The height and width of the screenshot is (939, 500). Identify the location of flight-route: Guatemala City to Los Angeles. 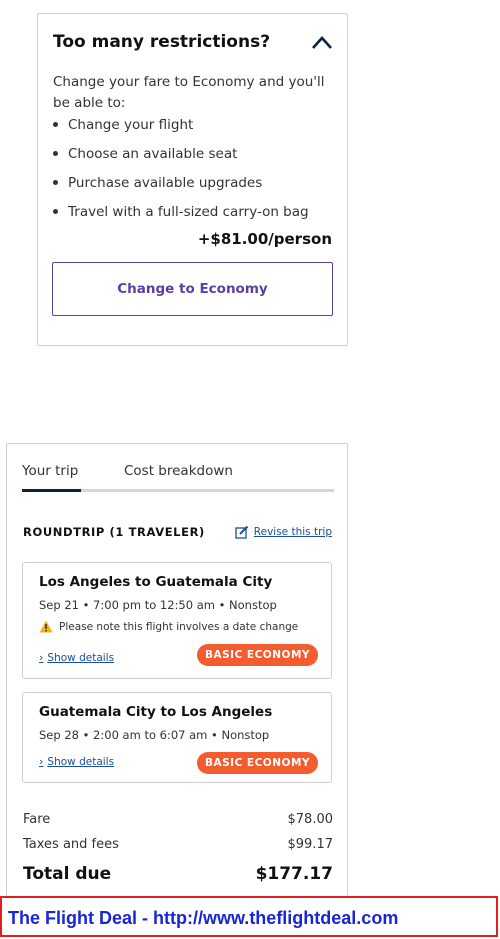
(156, 712).